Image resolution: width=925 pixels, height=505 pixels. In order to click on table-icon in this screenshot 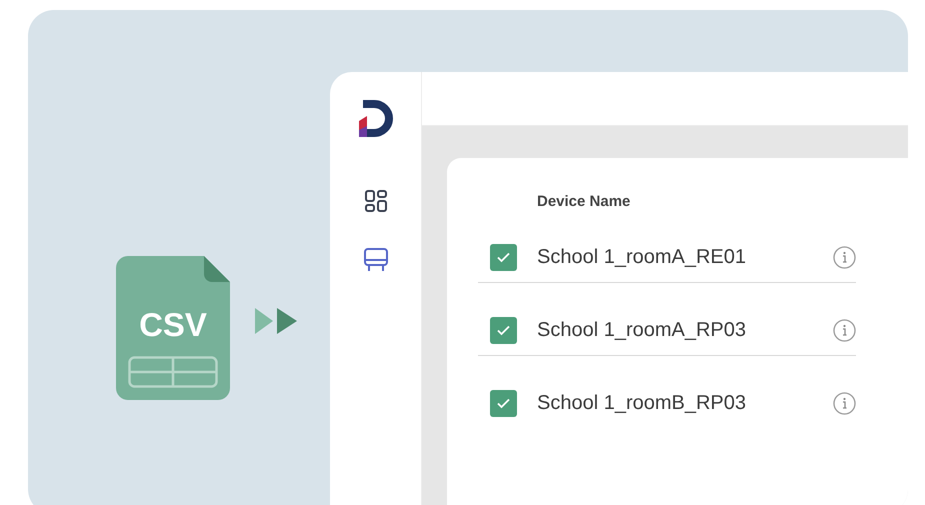, I will do `click(173, 372)`.